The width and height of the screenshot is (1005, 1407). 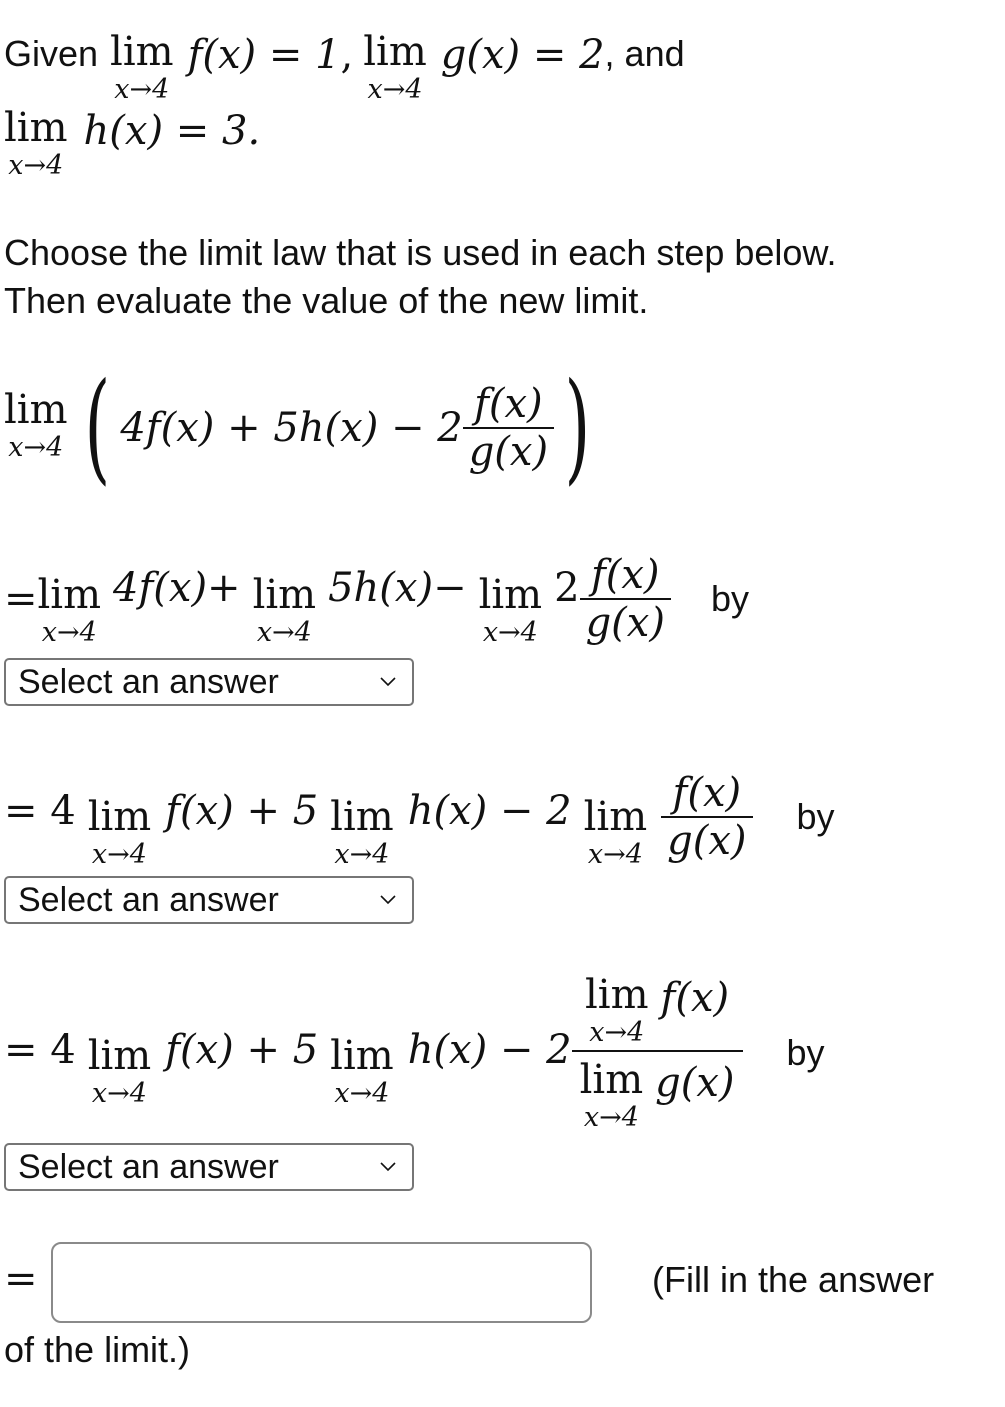 What do you see at coordinates (177, 588) in the screenshot?
I see `term-expr: 4f(x)+` at bounding box center [177, 588].